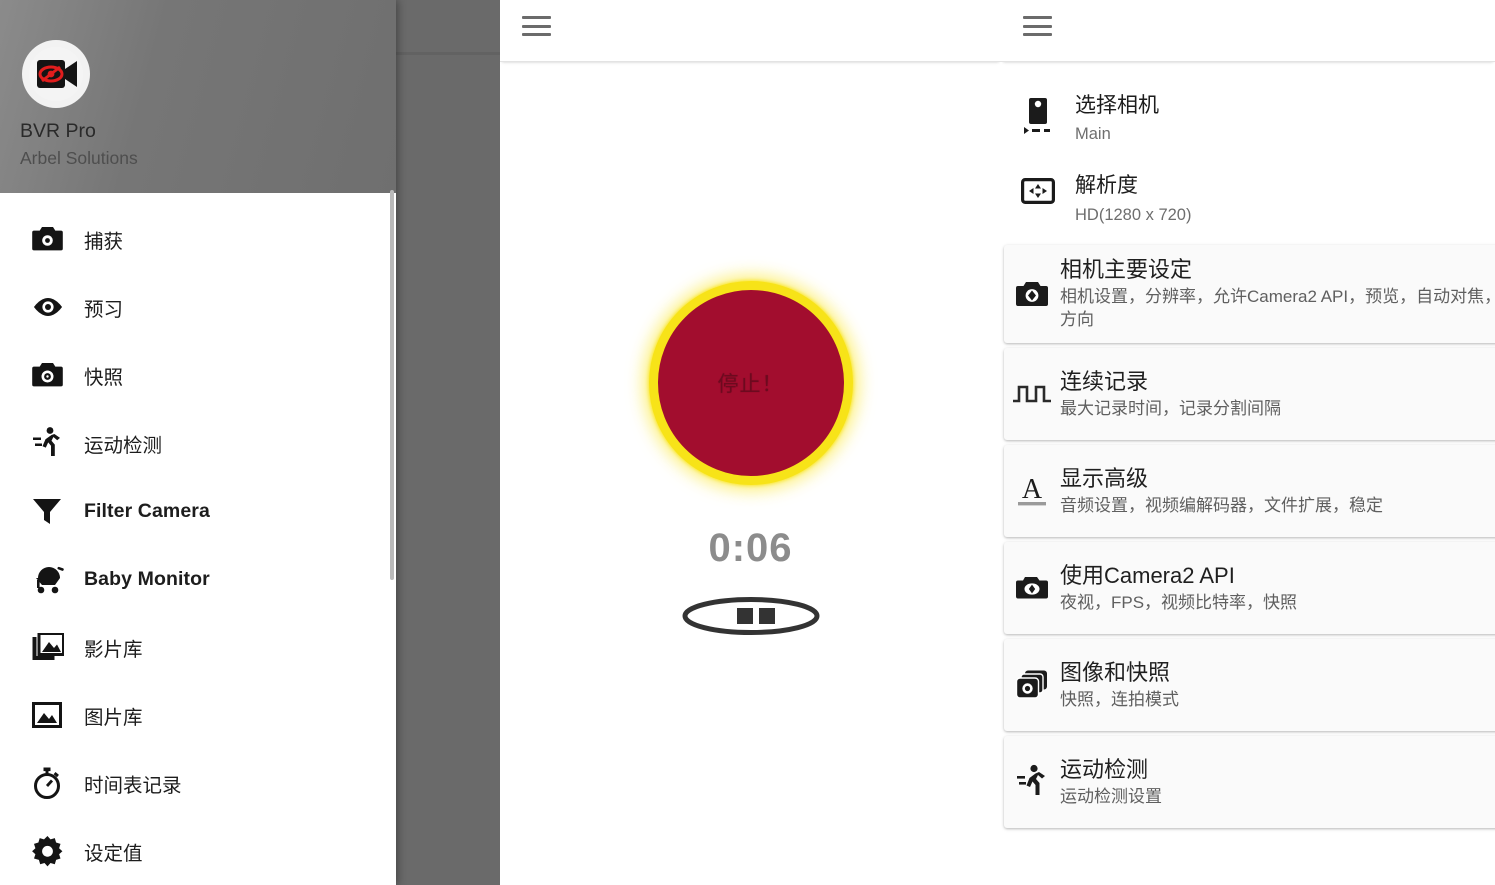  Describe the element at coordinates (1248, 119) in the screenshot. I see `setting-row-select-camera: 选择相机 Main` at that location.